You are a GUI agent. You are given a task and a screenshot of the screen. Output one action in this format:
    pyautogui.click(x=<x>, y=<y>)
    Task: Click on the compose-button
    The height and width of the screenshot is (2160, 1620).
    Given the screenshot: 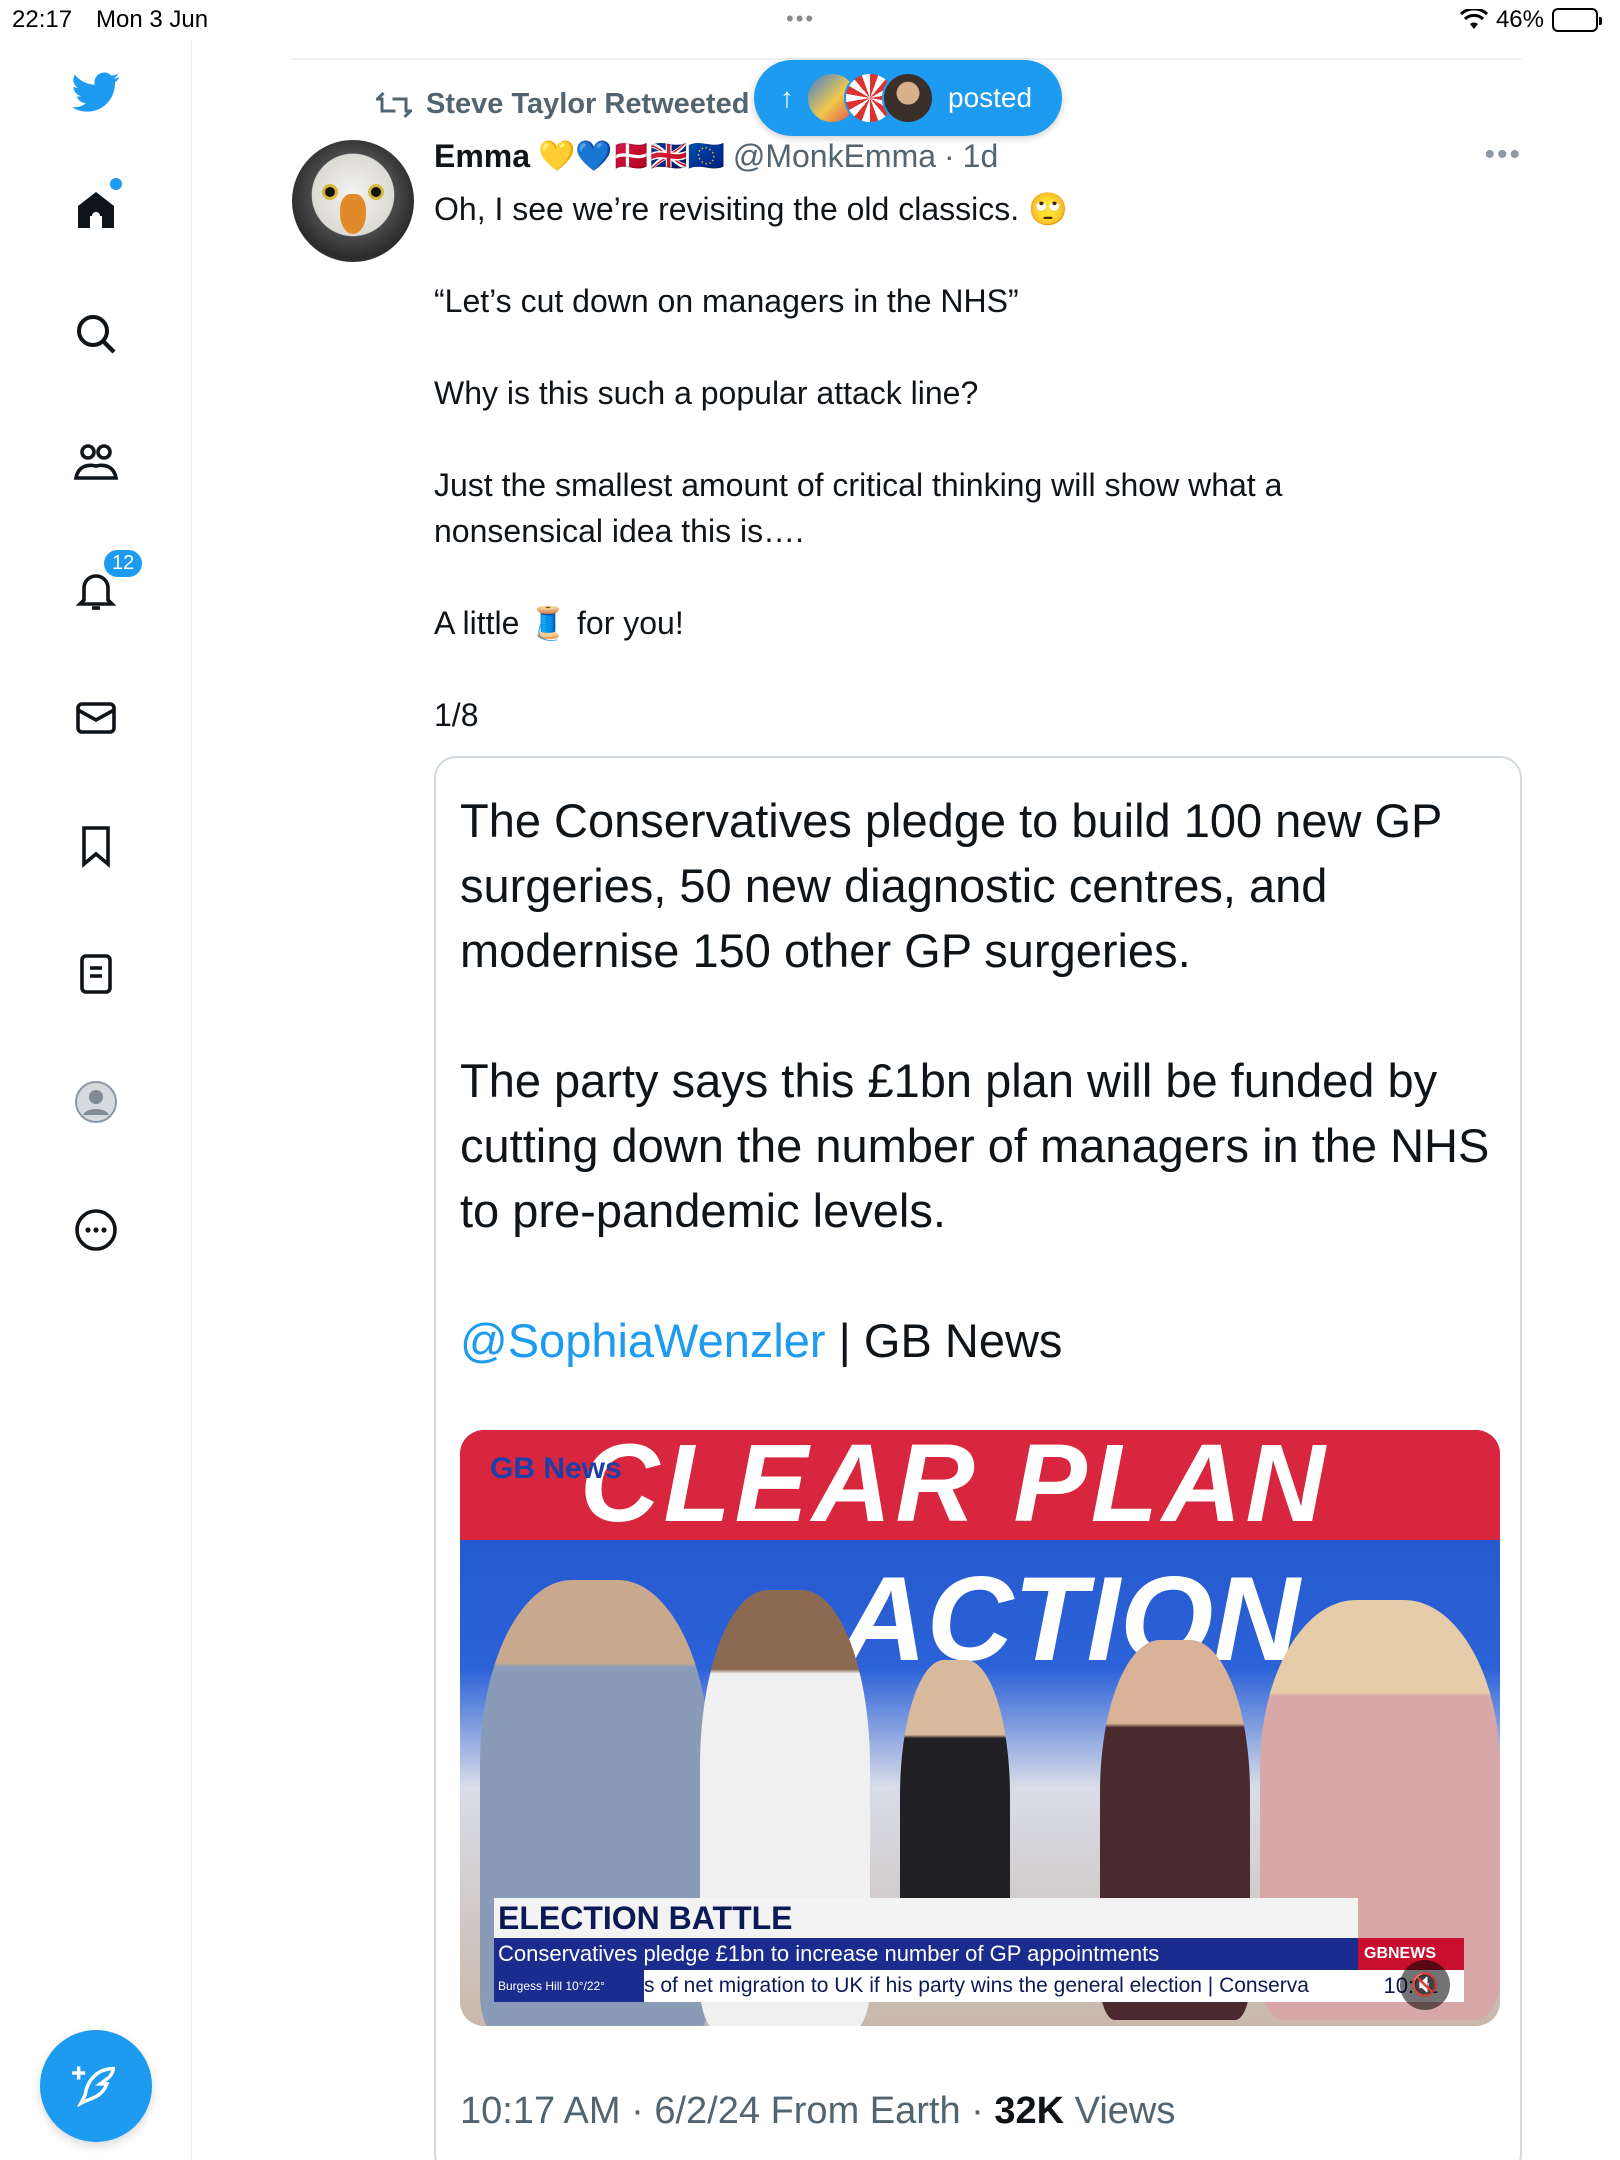 What is the action you would take?
    pyautogui.click(x=96, y=2086)
    